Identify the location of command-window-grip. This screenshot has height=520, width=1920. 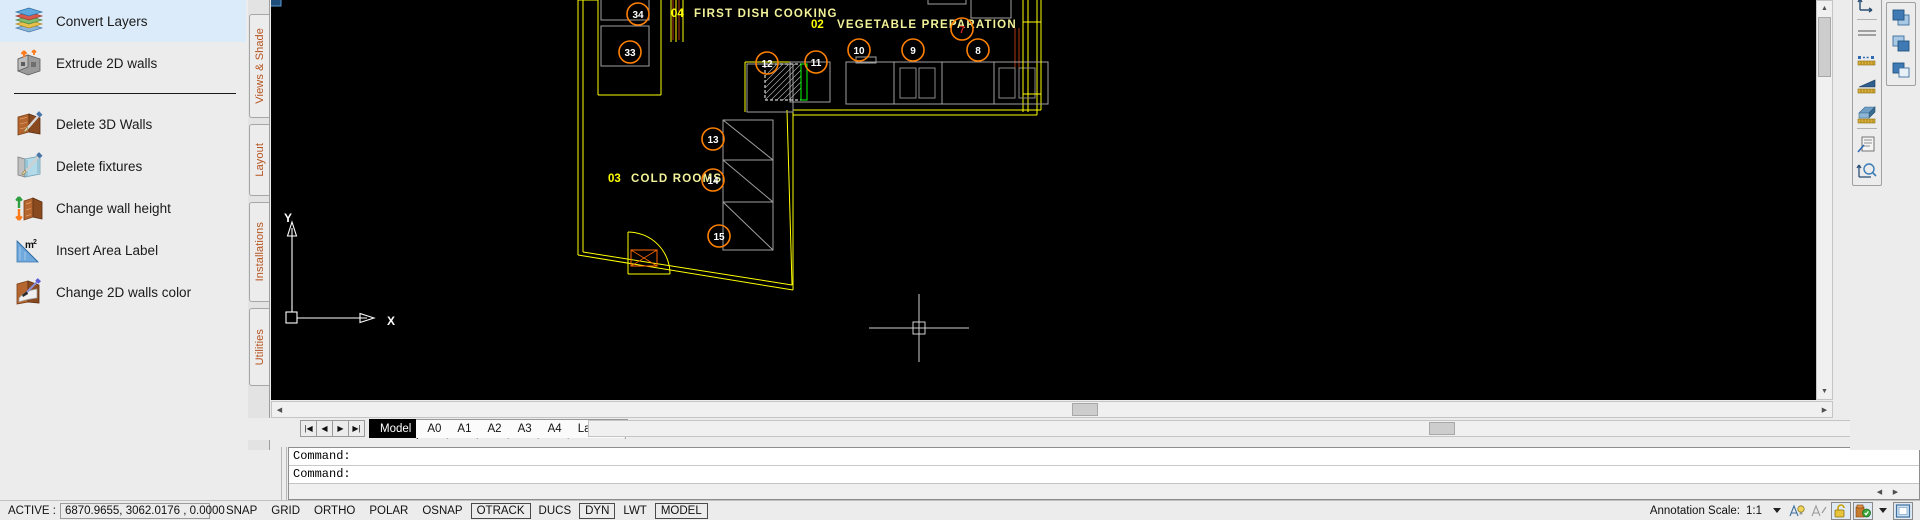
(284, 473).